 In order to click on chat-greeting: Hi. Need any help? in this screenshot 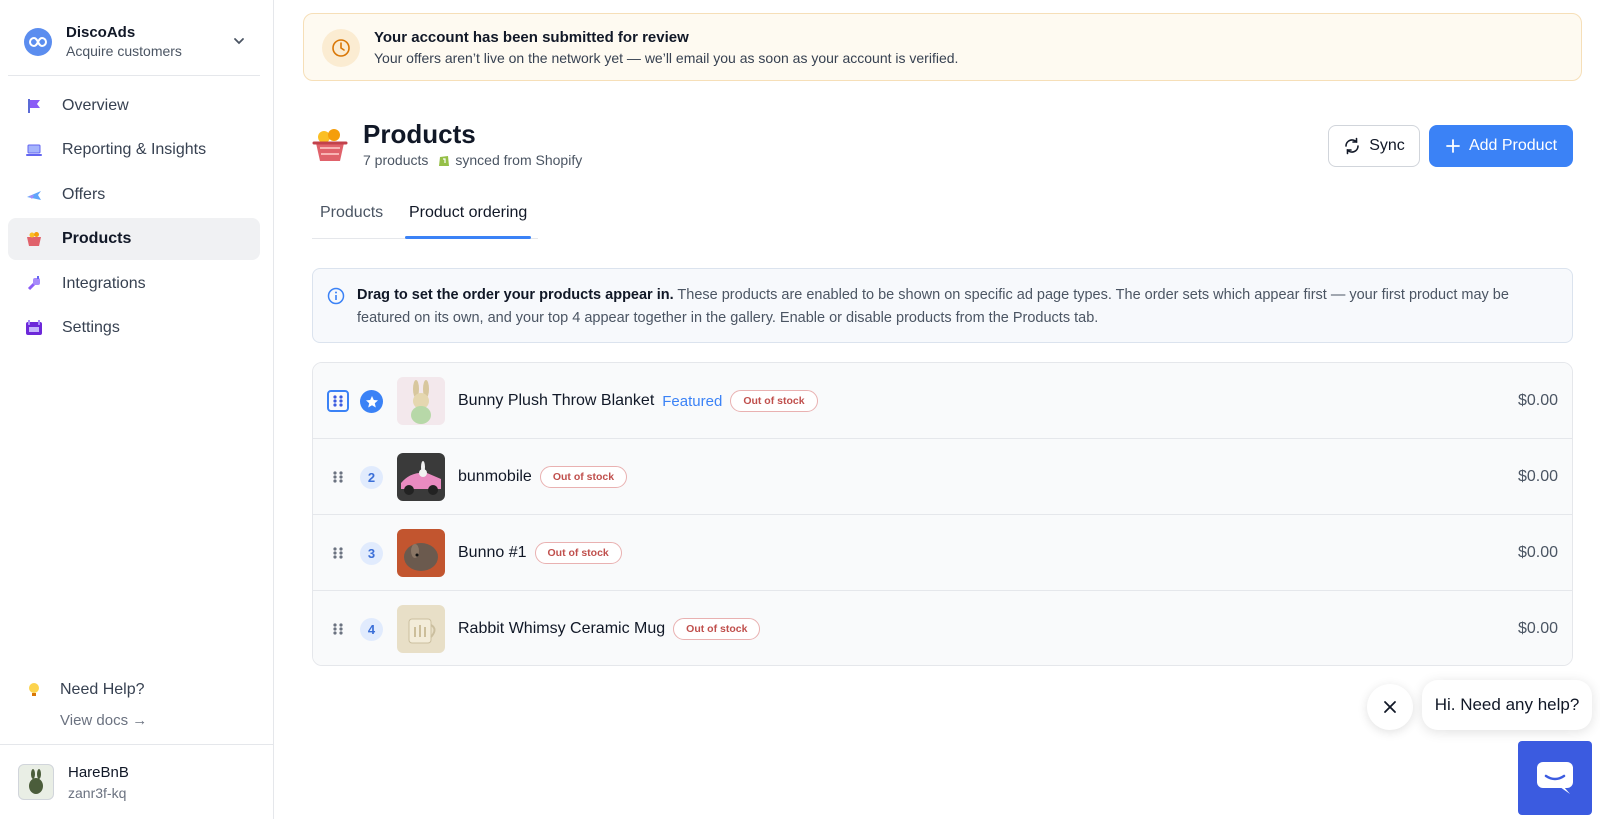, I will do `click(1507, 705)`.